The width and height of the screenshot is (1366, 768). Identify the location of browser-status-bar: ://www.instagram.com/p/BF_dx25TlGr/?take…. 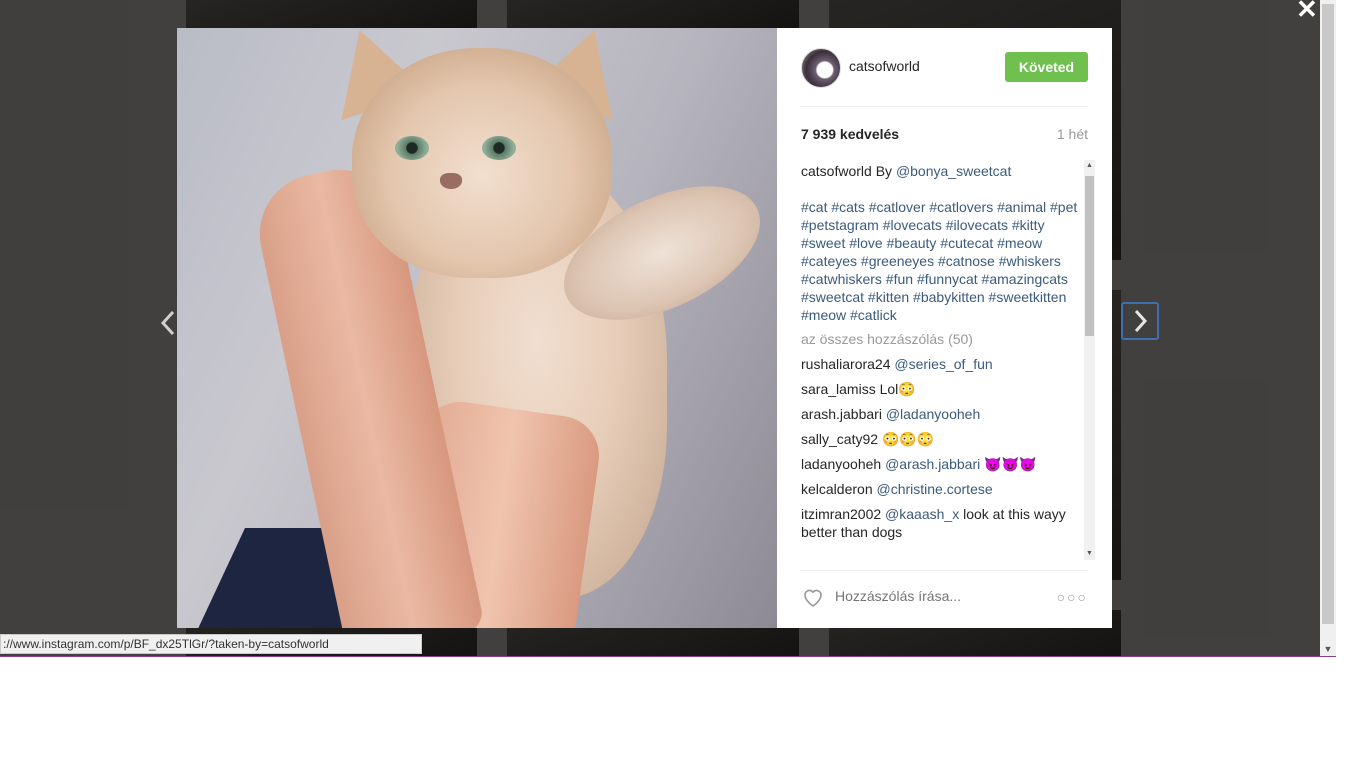
(211, 644).